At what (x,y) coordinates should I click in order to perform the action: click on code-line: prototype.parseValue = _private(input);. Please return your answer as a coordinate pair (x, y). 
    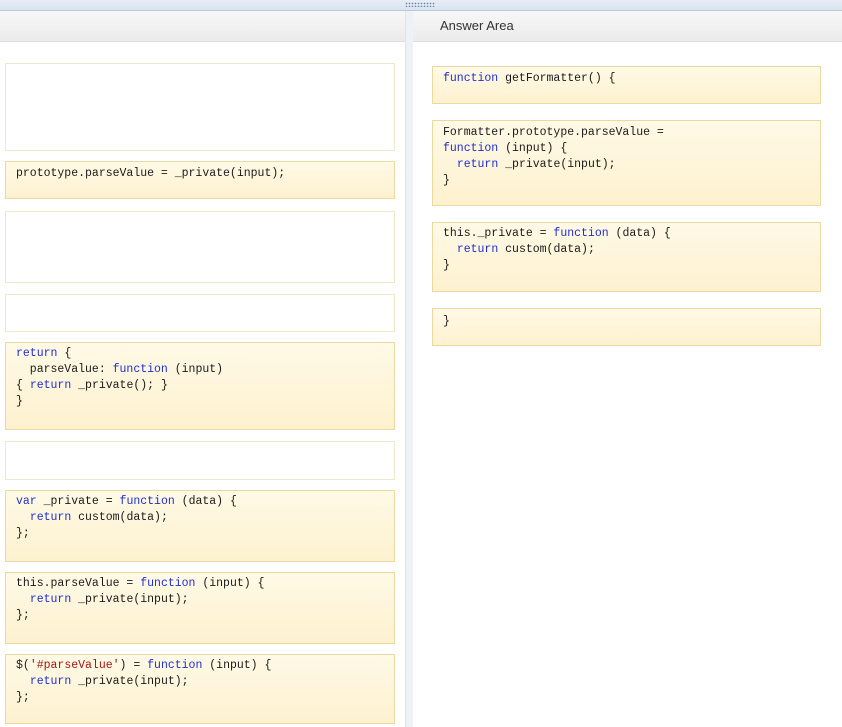
    Looking at the image, I should click on (200, 174).